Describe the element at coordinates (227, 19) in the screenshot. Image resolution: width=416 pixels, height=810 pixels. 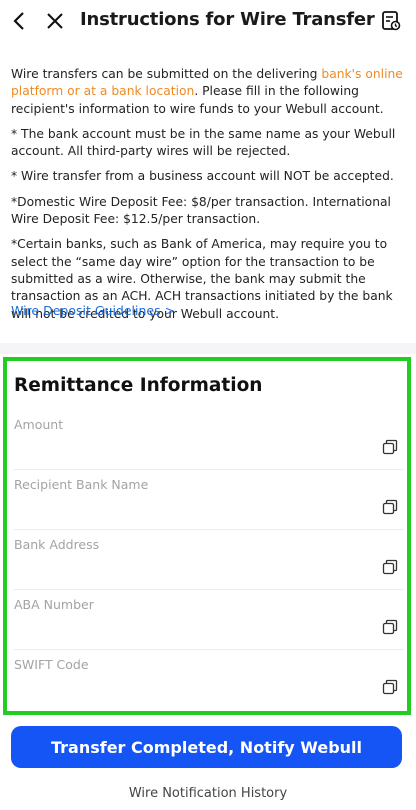
I see `page-title: Instructions for Wire Transfer` at that location.